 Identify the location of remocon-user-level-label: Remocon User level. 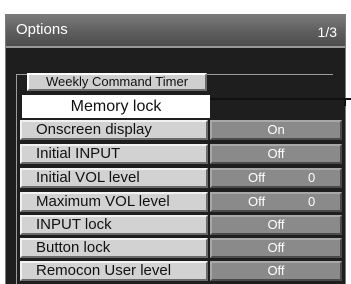
(114, 271).